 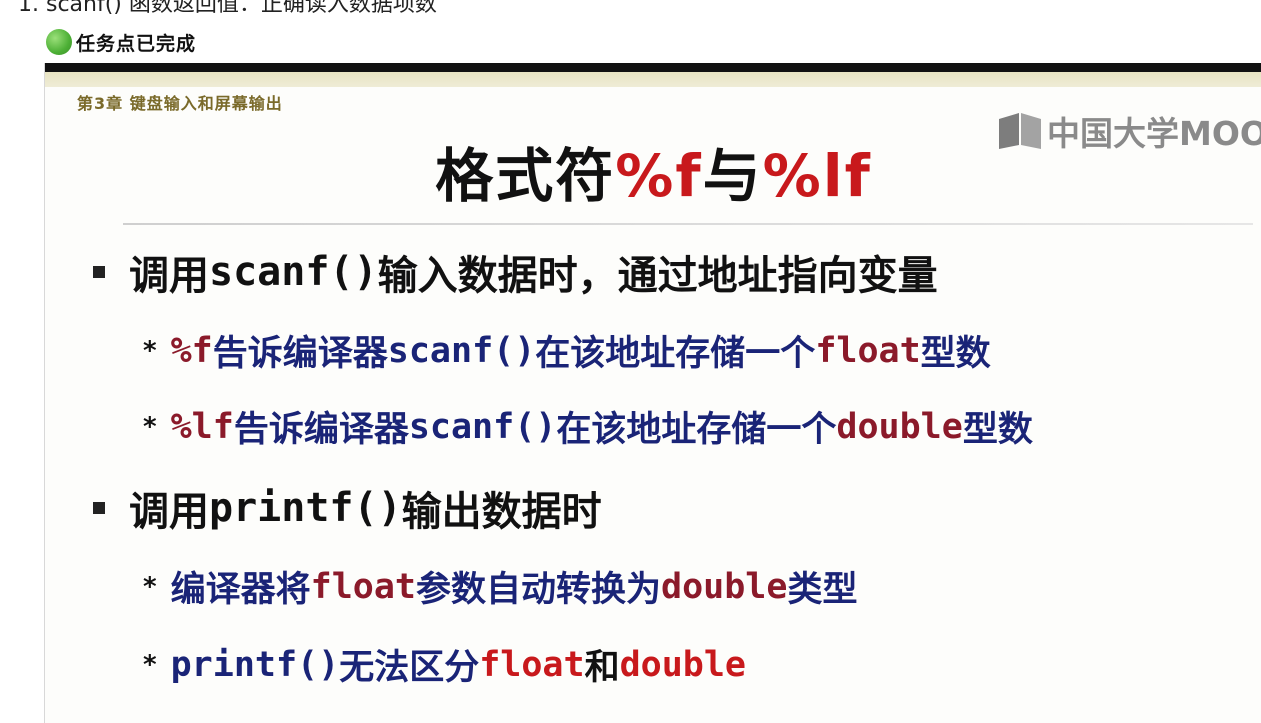 What do you see at coordinates (59, 42) in the screenshot?
I see `completed-status-icon` at bounding box center [59, 42].